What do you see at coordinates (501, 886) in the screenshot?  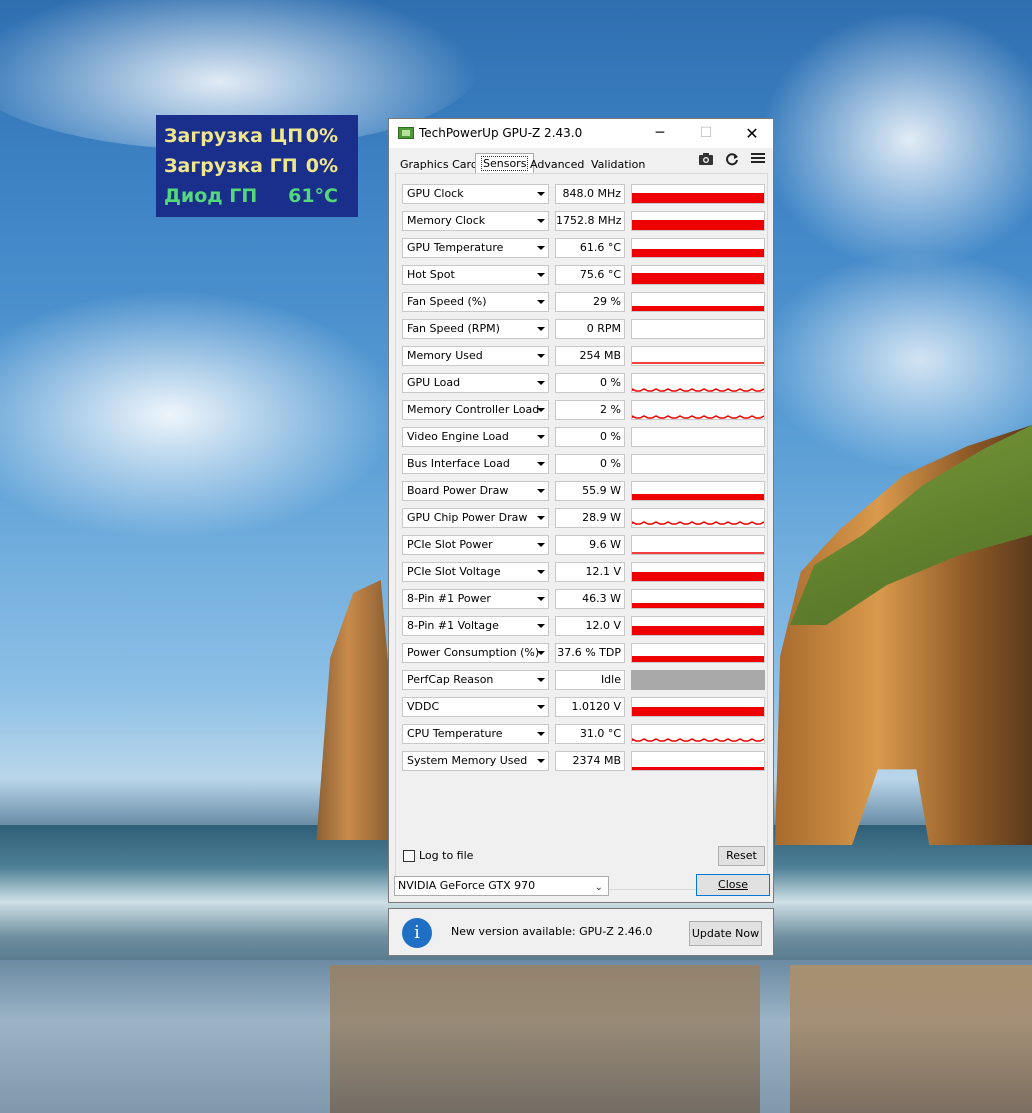 I see `gpu-select: NVIDIA GeForce GTX 970 ⌄` at bounding box center [501, 886].